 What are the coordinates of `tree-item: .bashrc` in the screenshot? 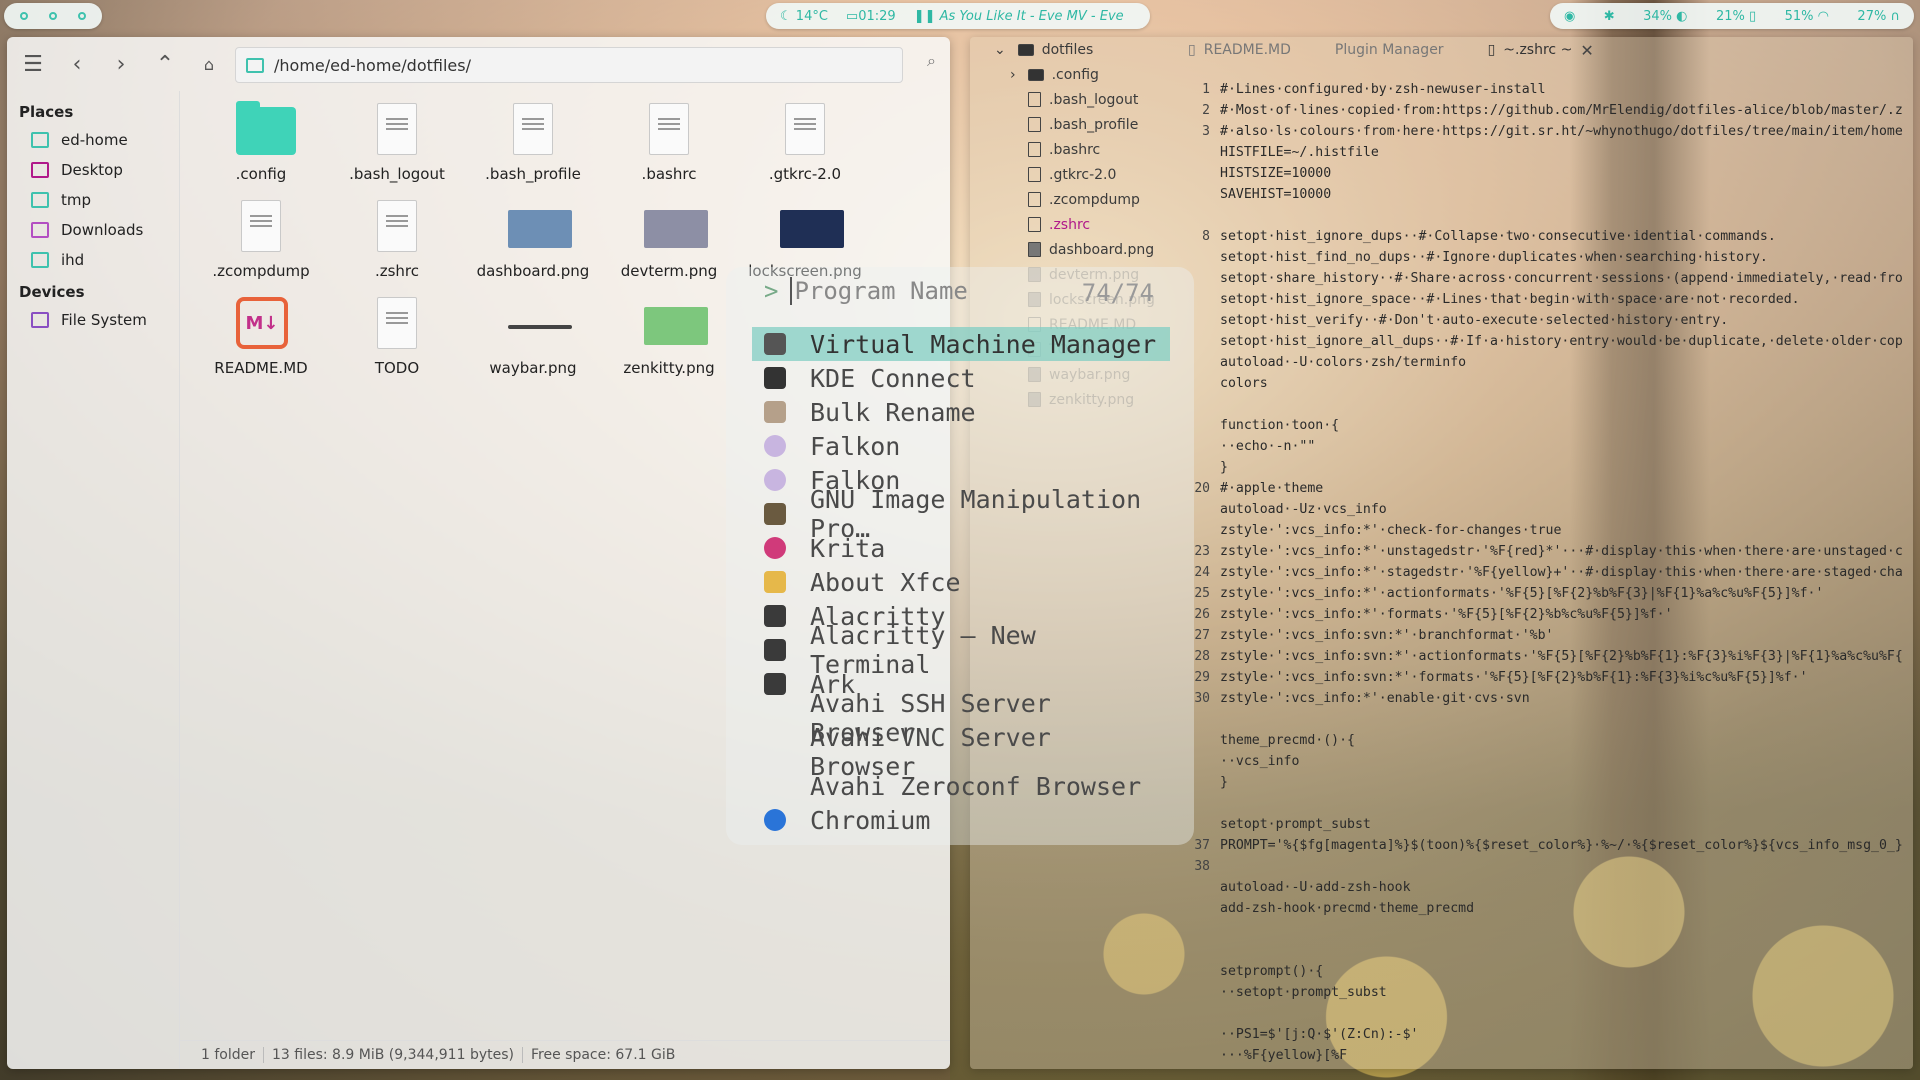 It's located at (1068, 149).